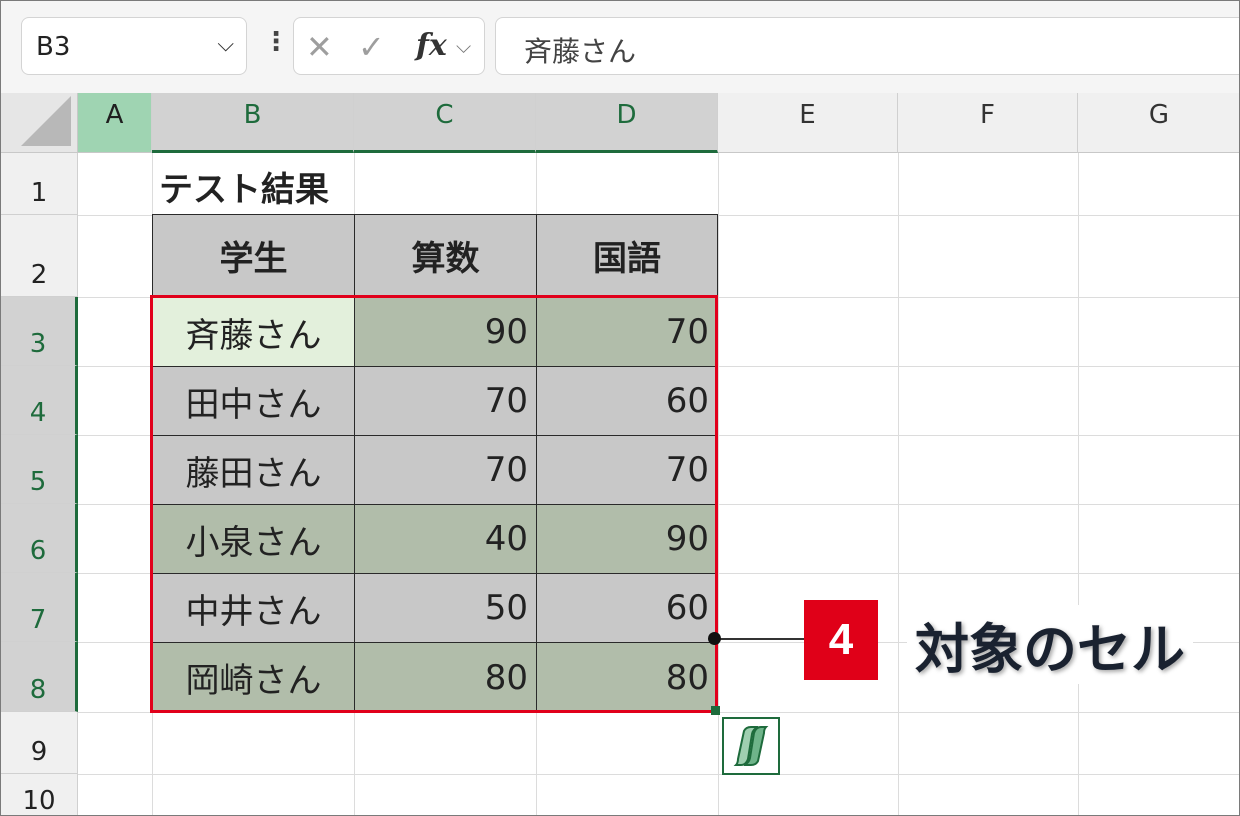 The height and width of the screenshot is (816, 1240). What do you see at coordinates (751, 746) in the screenshot?
I see `quick-analysis-icon` at bounding box center [751, 746].